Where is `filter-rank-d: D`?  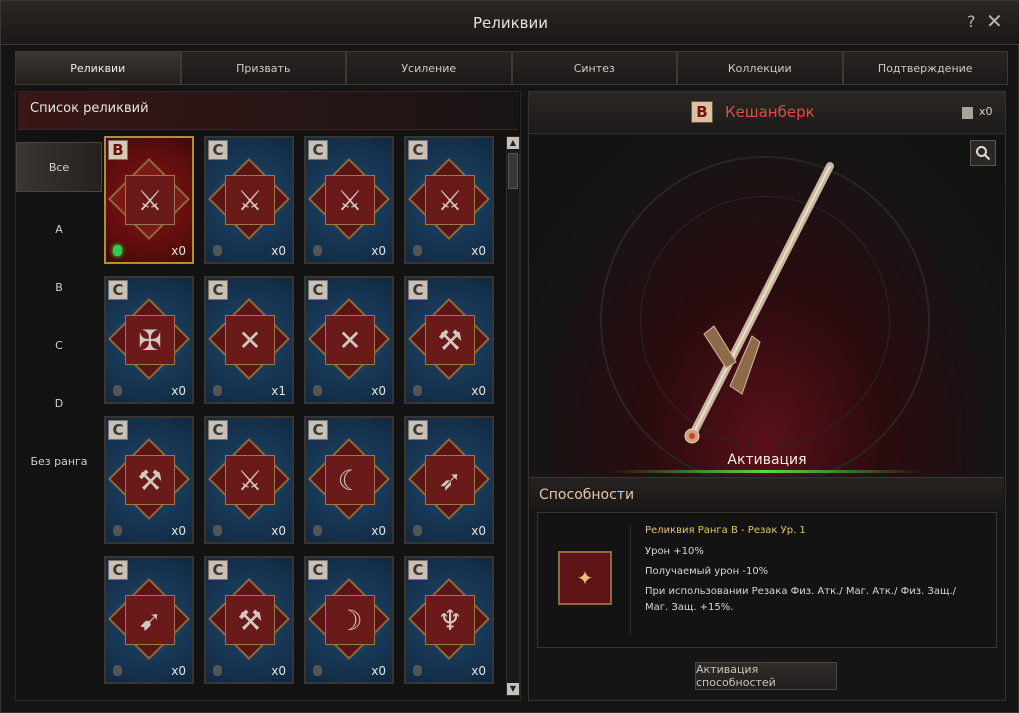 filter-rank-d: D is located at coordinates (59, 403).